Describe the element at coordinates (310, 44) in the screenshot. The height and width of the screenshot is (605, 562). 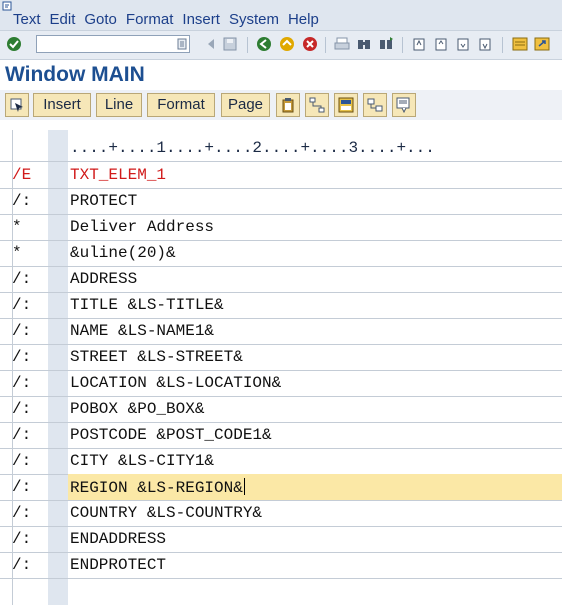
I see `cancel-icon` at that location.